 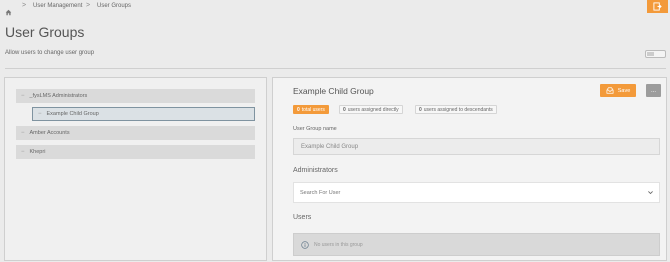 I want to click on group-name-label: User Group name, so click(x=315, y=129).